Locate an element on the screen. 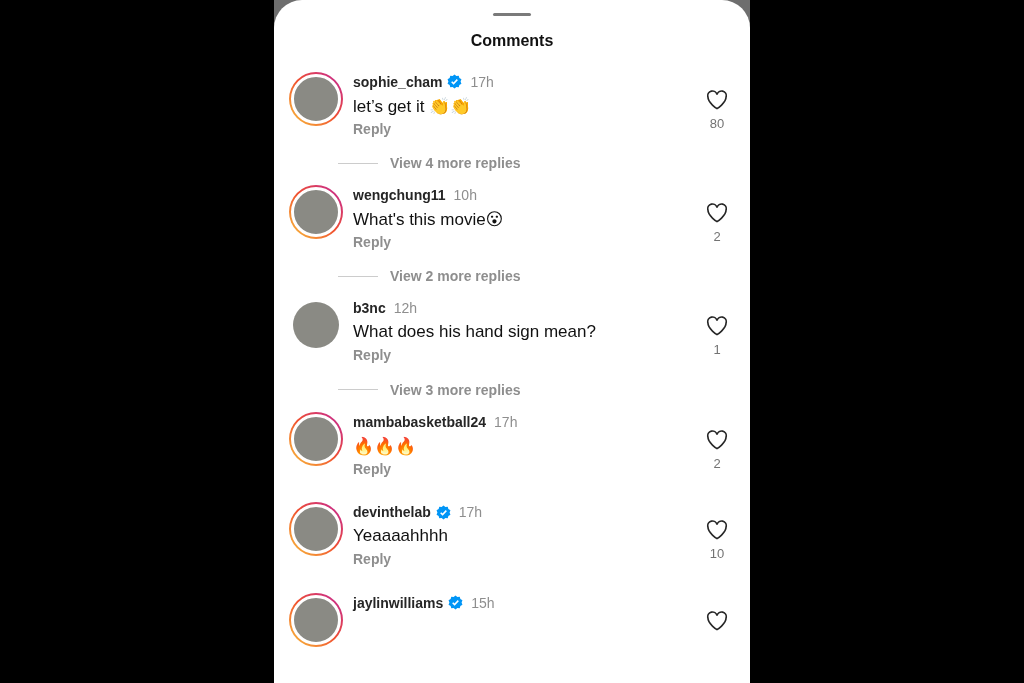 This screenshot has width=1024, height=683. username: jaylinwilliams is located at coordinates (398, 602).